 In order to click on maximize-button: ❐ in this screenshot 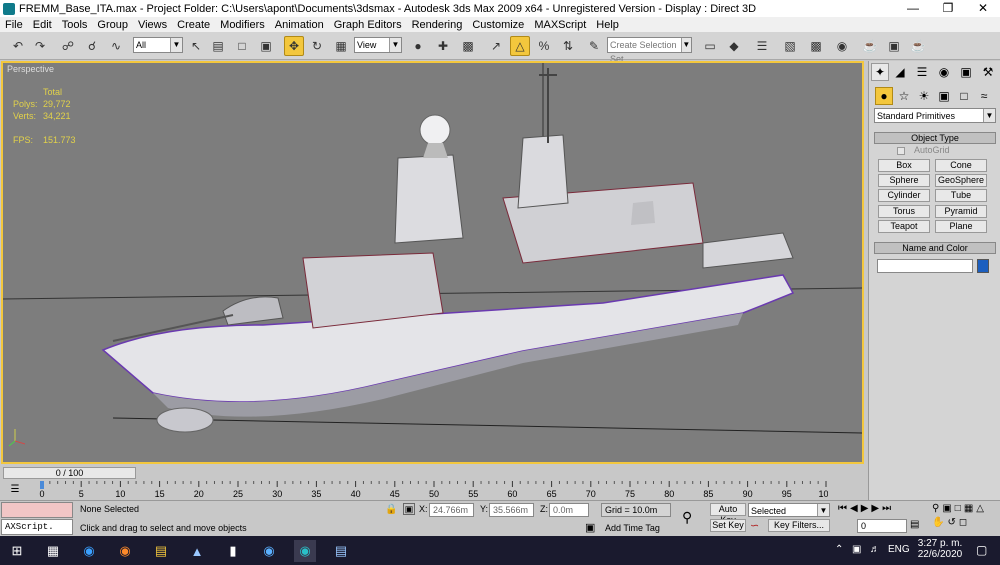, I will do `click(948, 8)`.